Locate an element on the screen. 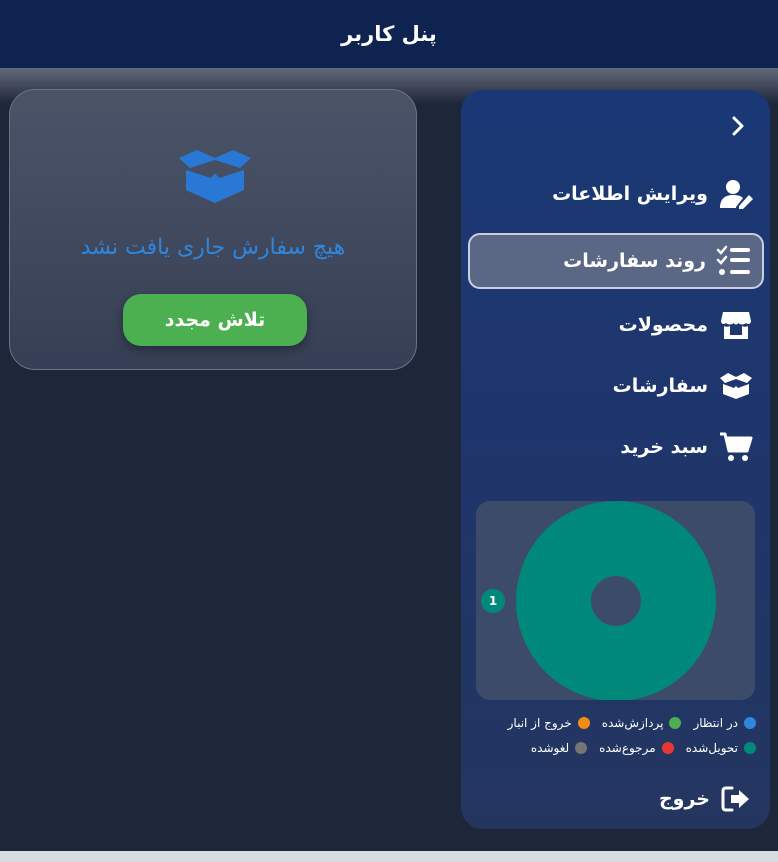 Image resolution: width=778 pixels, height=862 pixels. legend-item: پردازش‌شده is located at coordinates (642, 723).